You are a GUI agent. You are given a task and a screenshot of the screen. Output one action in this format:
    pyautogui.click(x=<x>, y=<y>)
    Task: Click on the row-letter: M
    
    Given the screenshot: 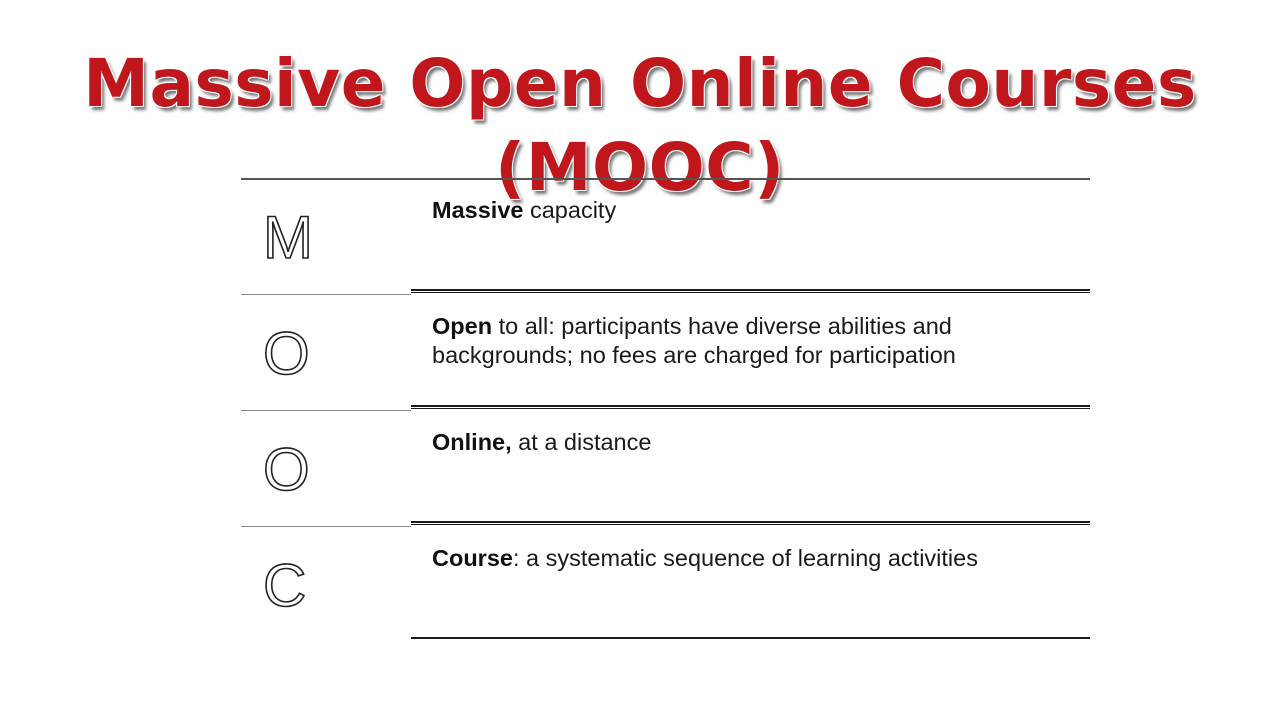 What is the action you would take?
    pyautogui.click(x=288, y=237)
    